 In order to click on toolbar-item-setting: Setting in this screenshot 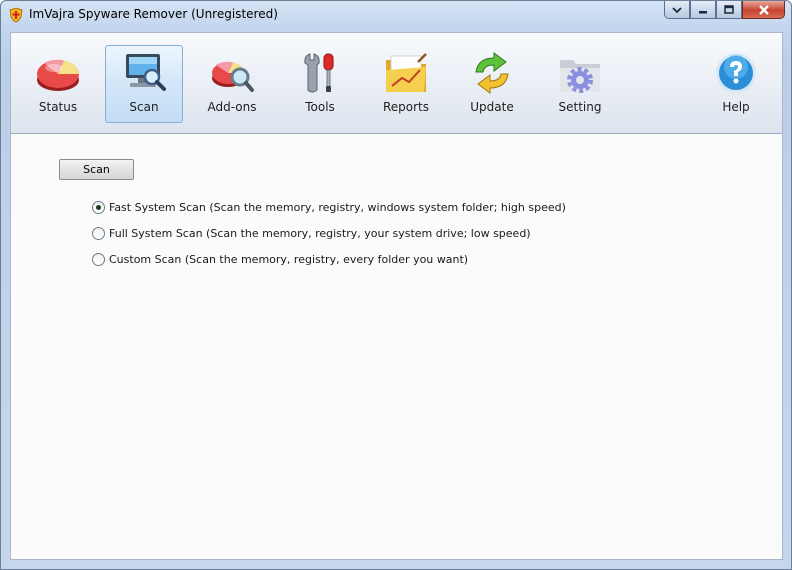, I will do `click(580, 84)`.